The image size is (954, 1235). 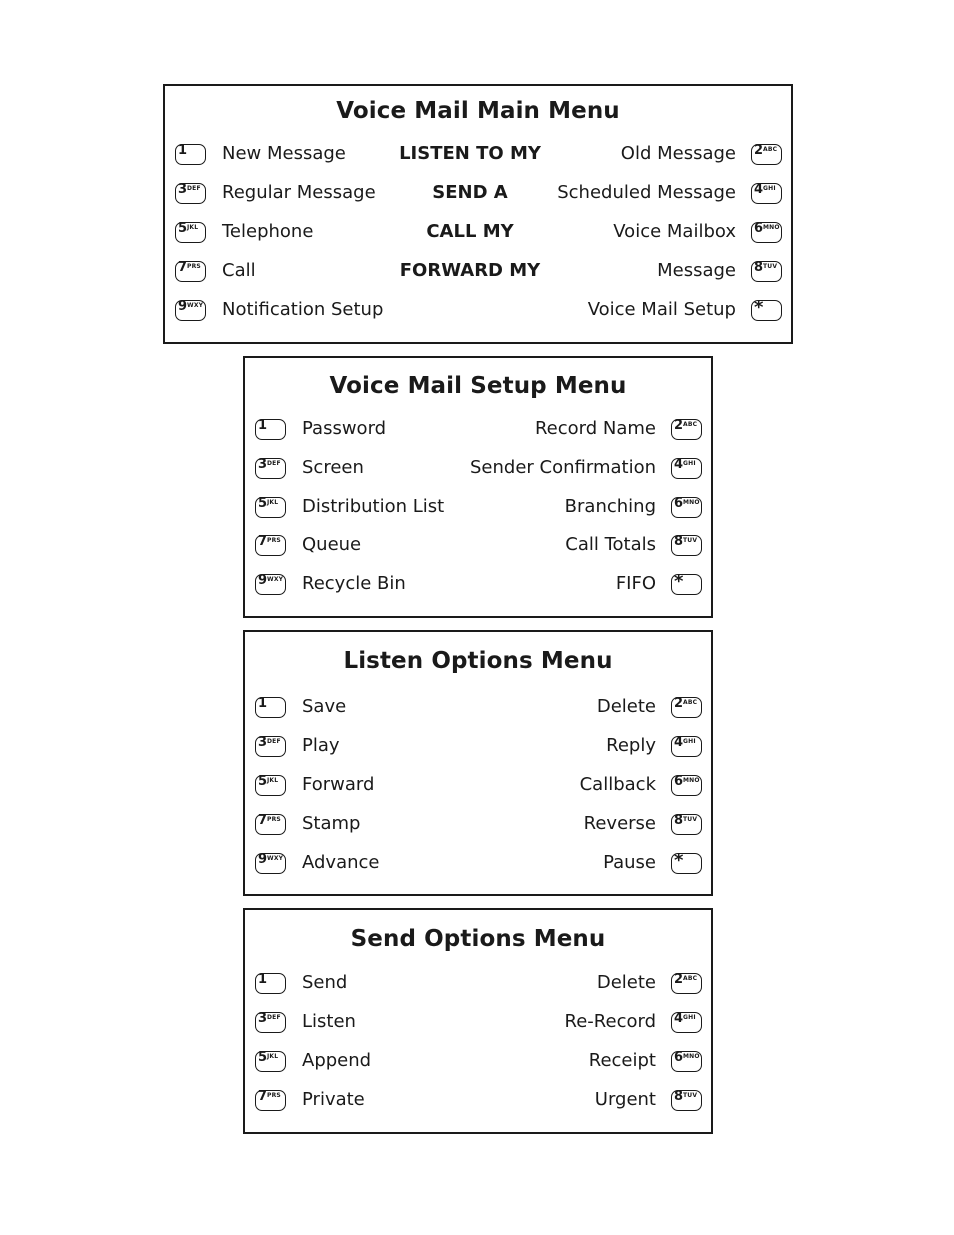 What do you see at coordinates (470, 153) in the screenshot?
I see `action-group-label: LISTEN TO MY` at bounding box center [470, 153].